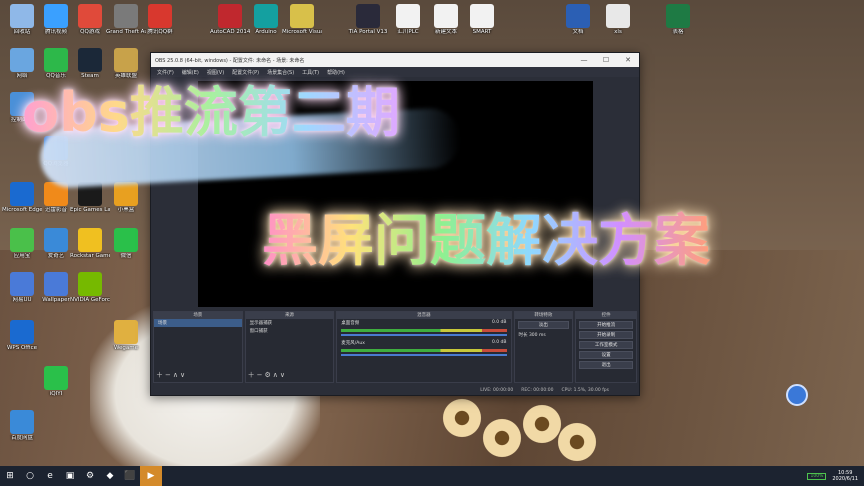  I want to click on start-streaming-button: 开始推流, so click(606, 325).